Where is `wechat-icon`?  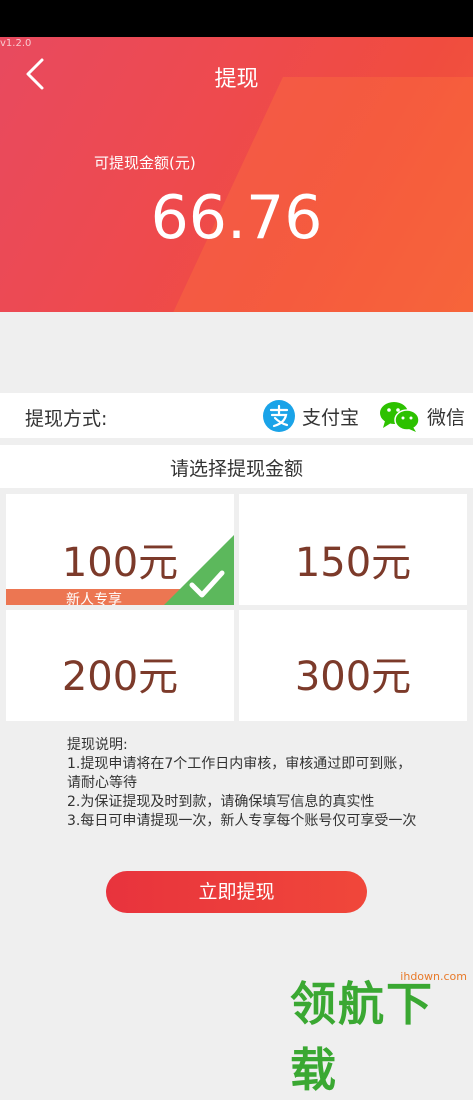
wechat-icon is located at coordinates (400, 417).